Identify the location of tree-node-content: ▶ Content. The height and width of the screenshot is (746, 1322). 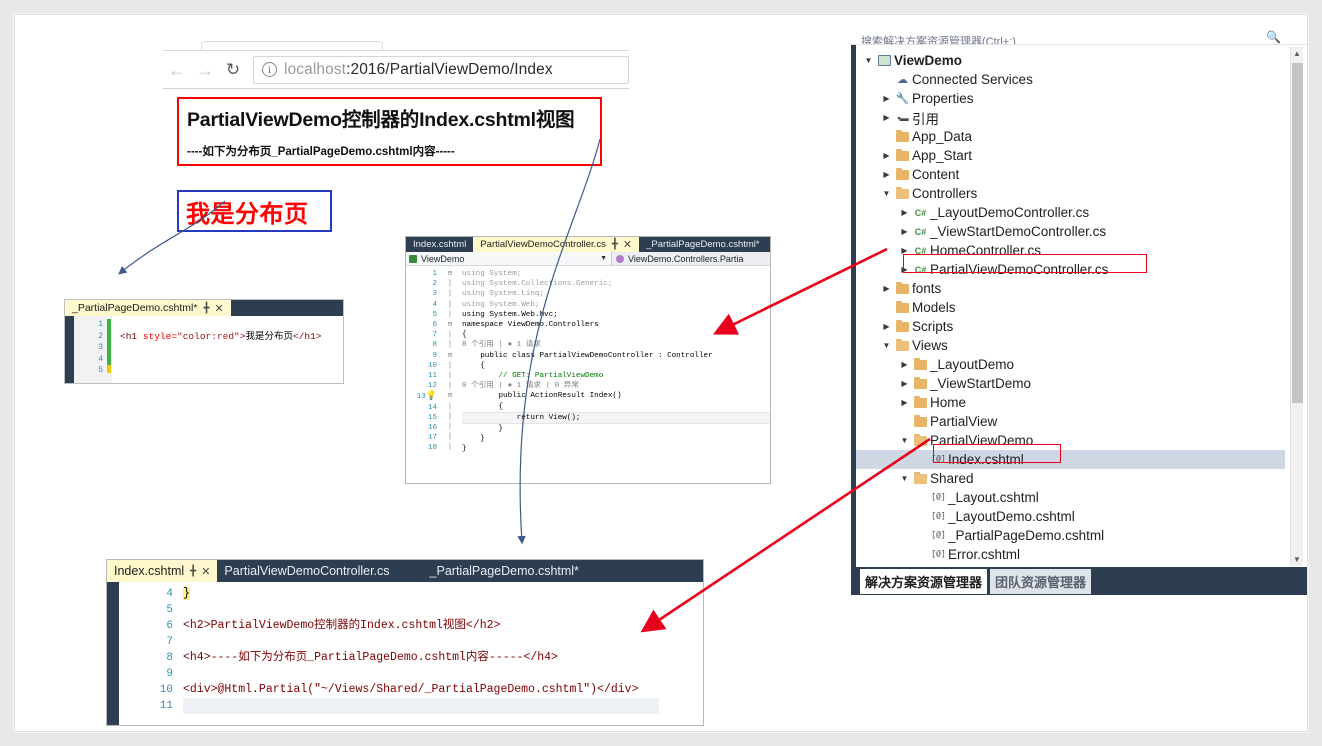
(1070, 174).